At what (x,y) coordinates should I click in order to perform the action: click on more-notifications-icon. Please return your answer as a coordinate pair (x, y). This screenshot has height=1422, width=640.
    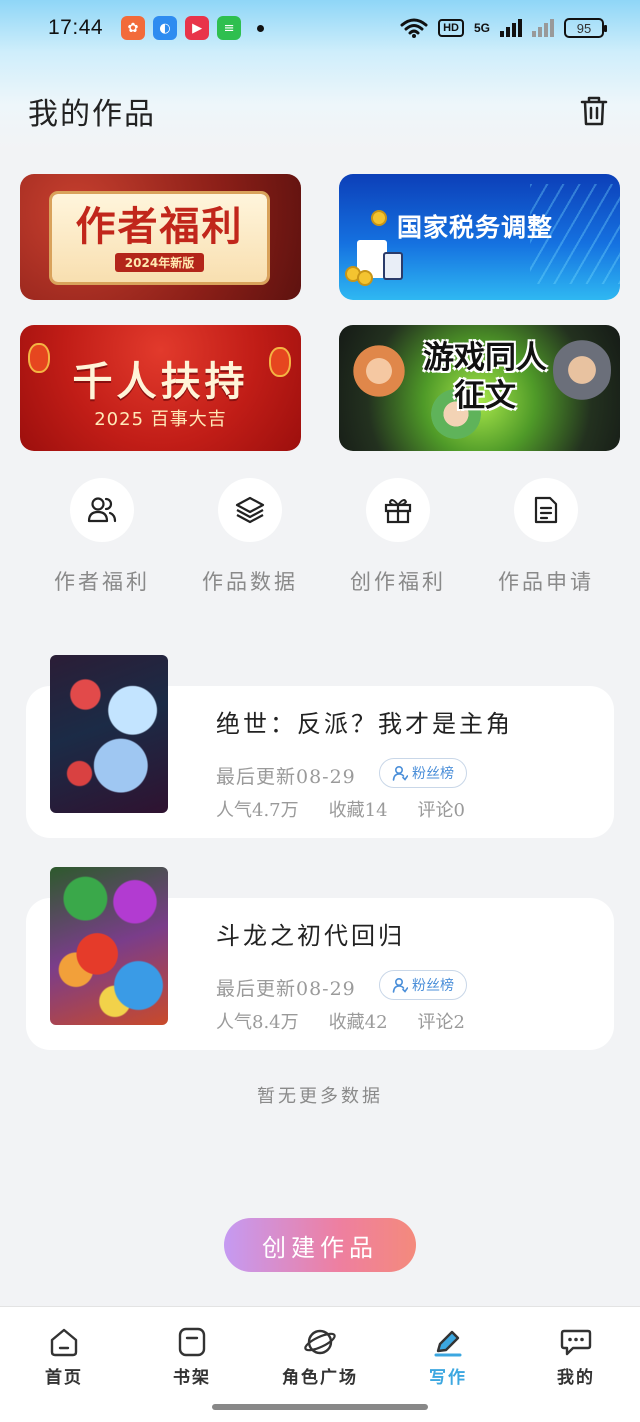
    Looking at the image, I should click on (261, 28).